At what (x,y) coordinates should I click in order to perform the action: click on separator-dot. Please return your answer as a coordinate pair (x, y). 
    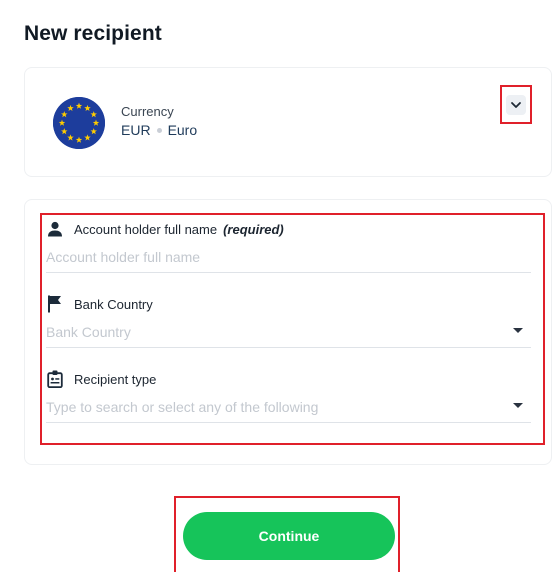
    Looking at the image, I should click on (159, 130).